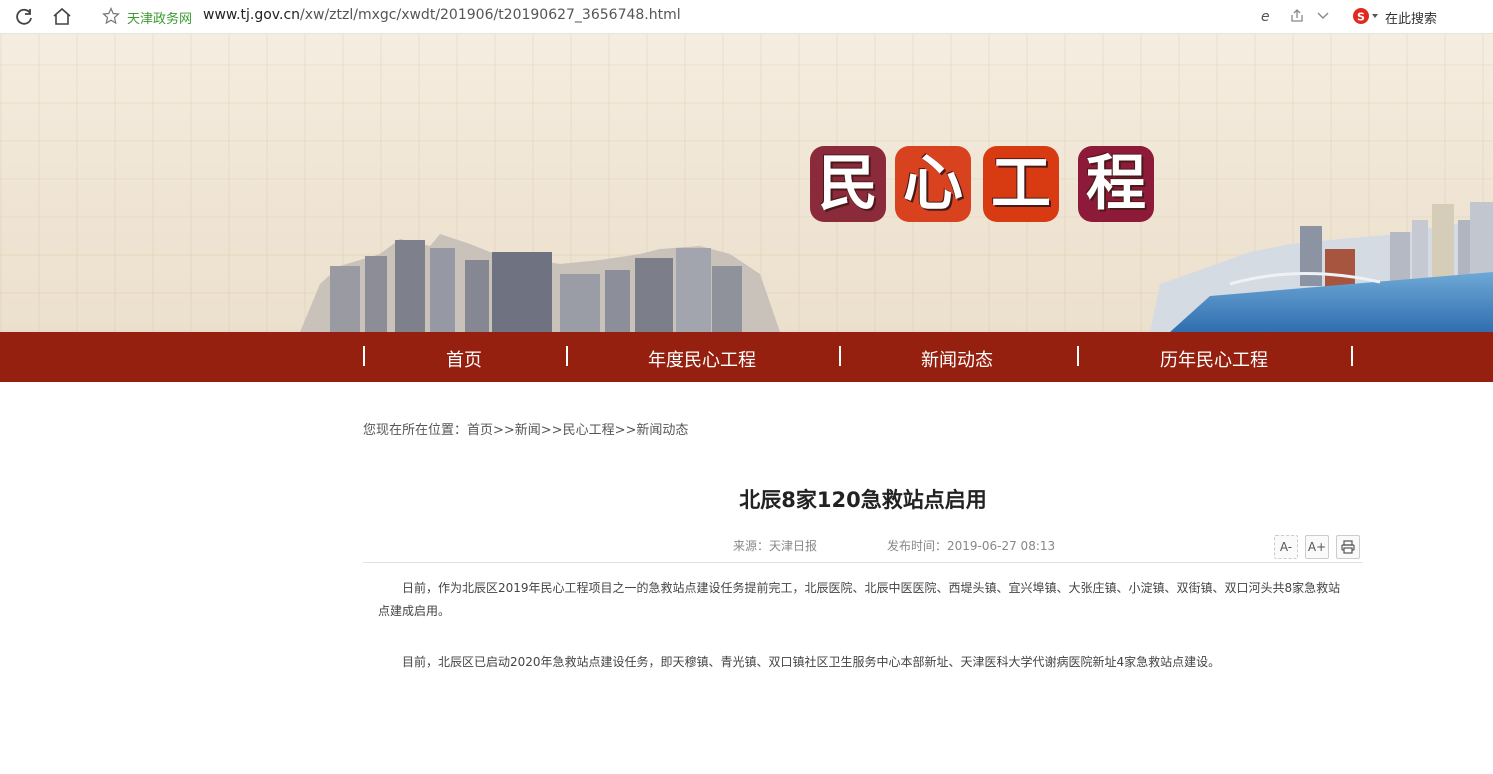  What do you see at coordinates (1116, 184) in the screenshot?
I see `banner-title-char-4: 程` at bounding box center [1116, 184].